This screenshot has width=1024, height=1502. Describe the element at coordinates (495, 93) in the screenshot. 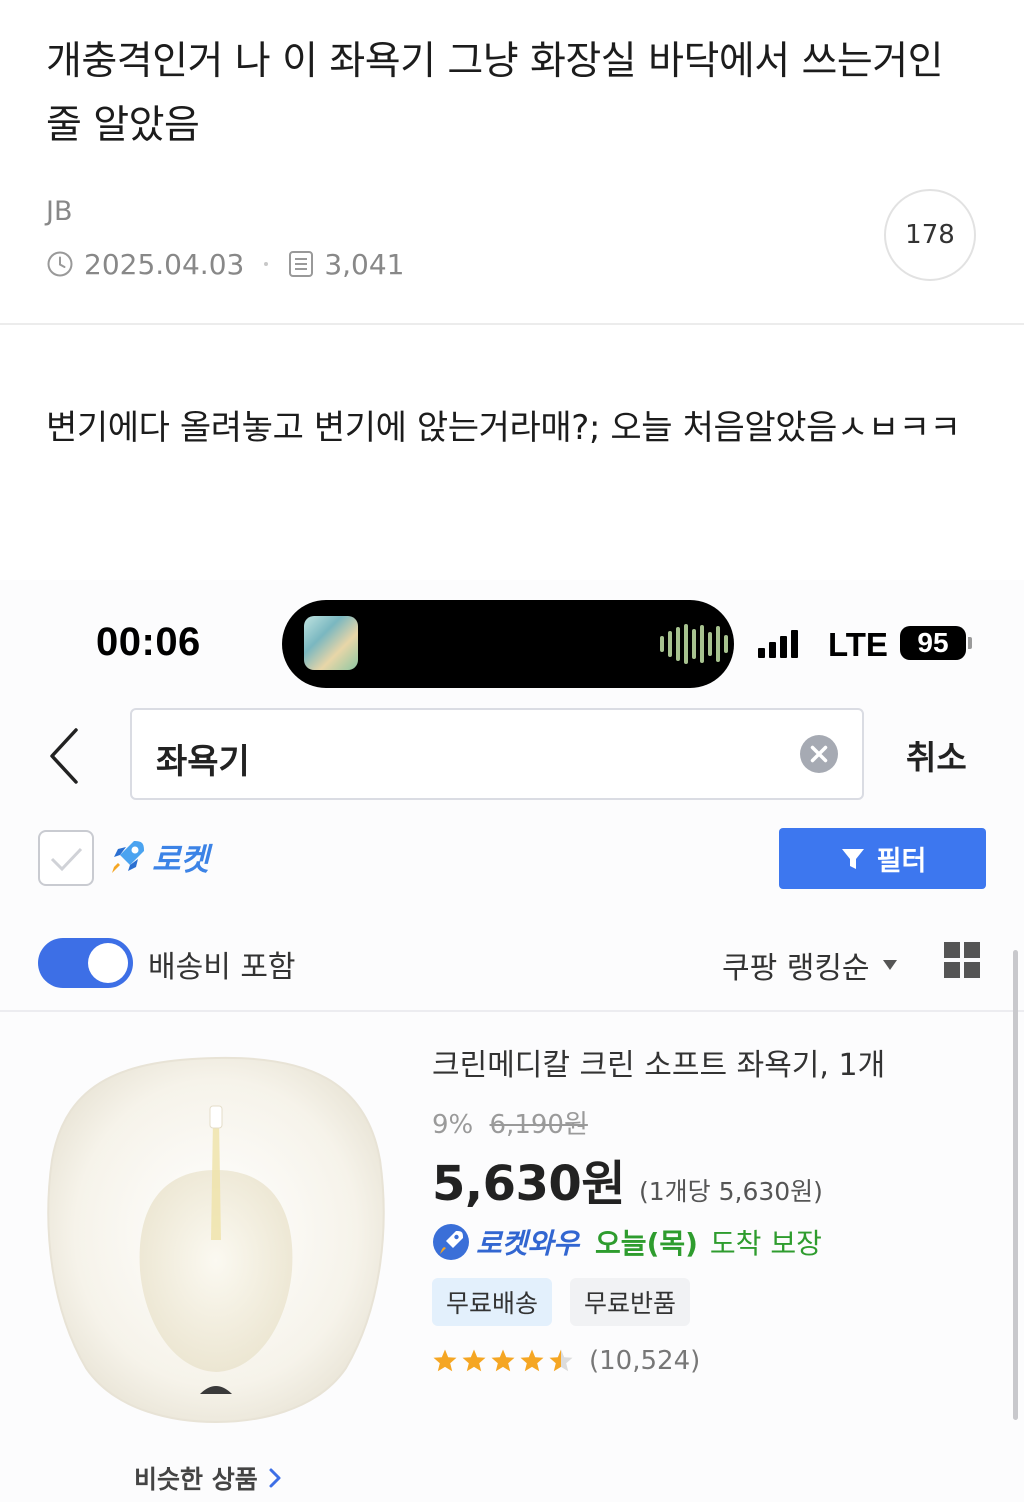

I see `post-title: 개충격인거 나 이 좌욕기 그냥 화장실 바닥에서 쓰는거인 줄 알았음` at that location.